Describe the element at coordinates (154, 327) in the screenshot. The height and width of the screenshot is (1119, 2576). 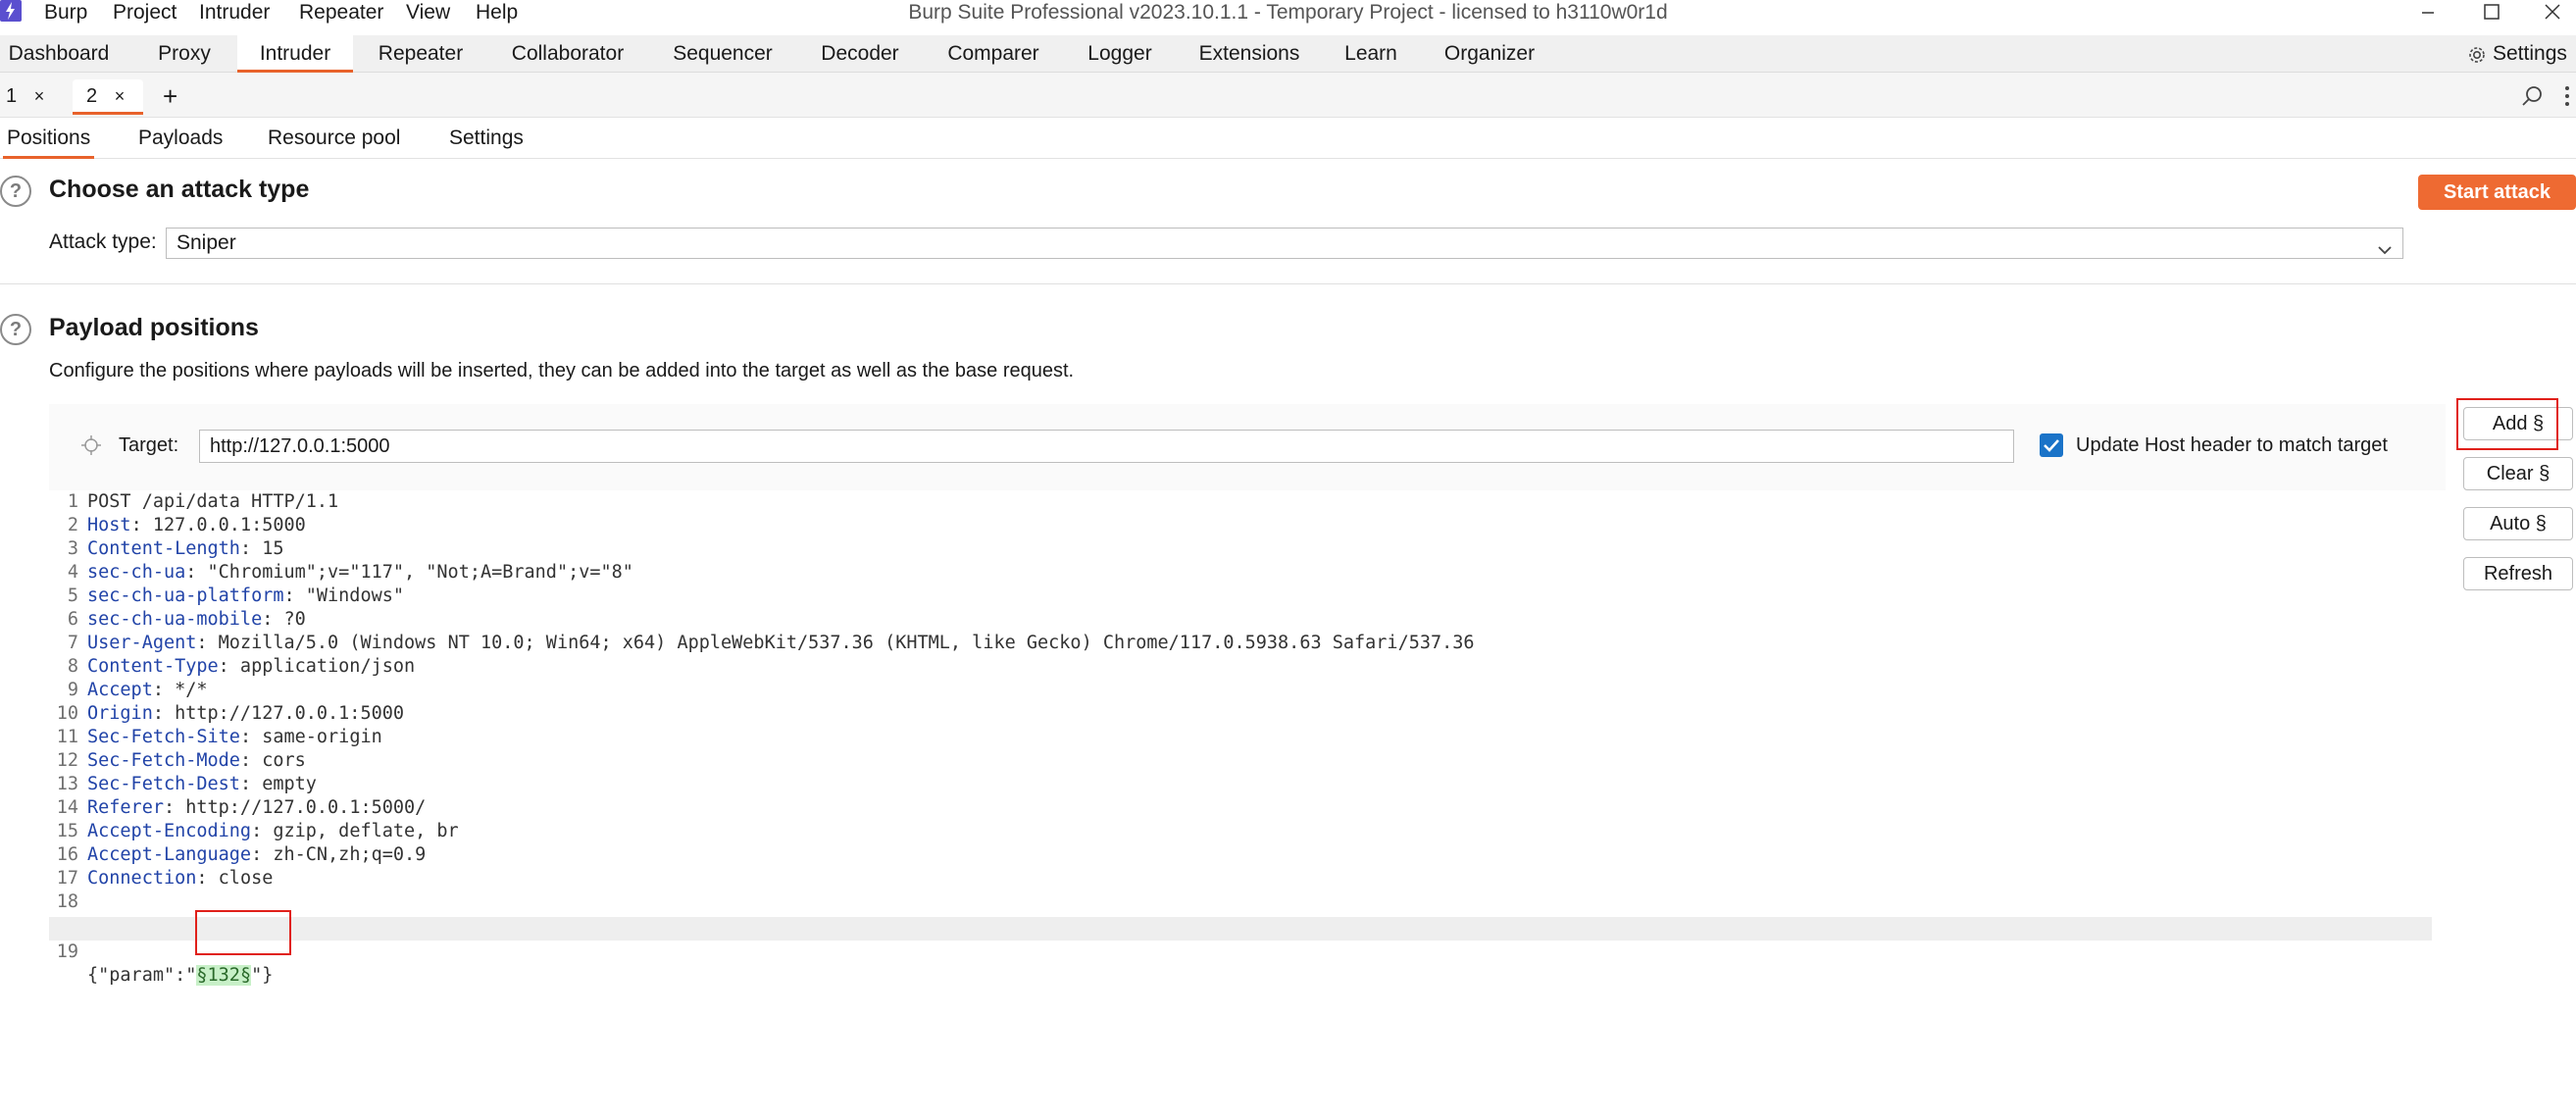
I see `payload-positions-heading: Payload positions` at that location.